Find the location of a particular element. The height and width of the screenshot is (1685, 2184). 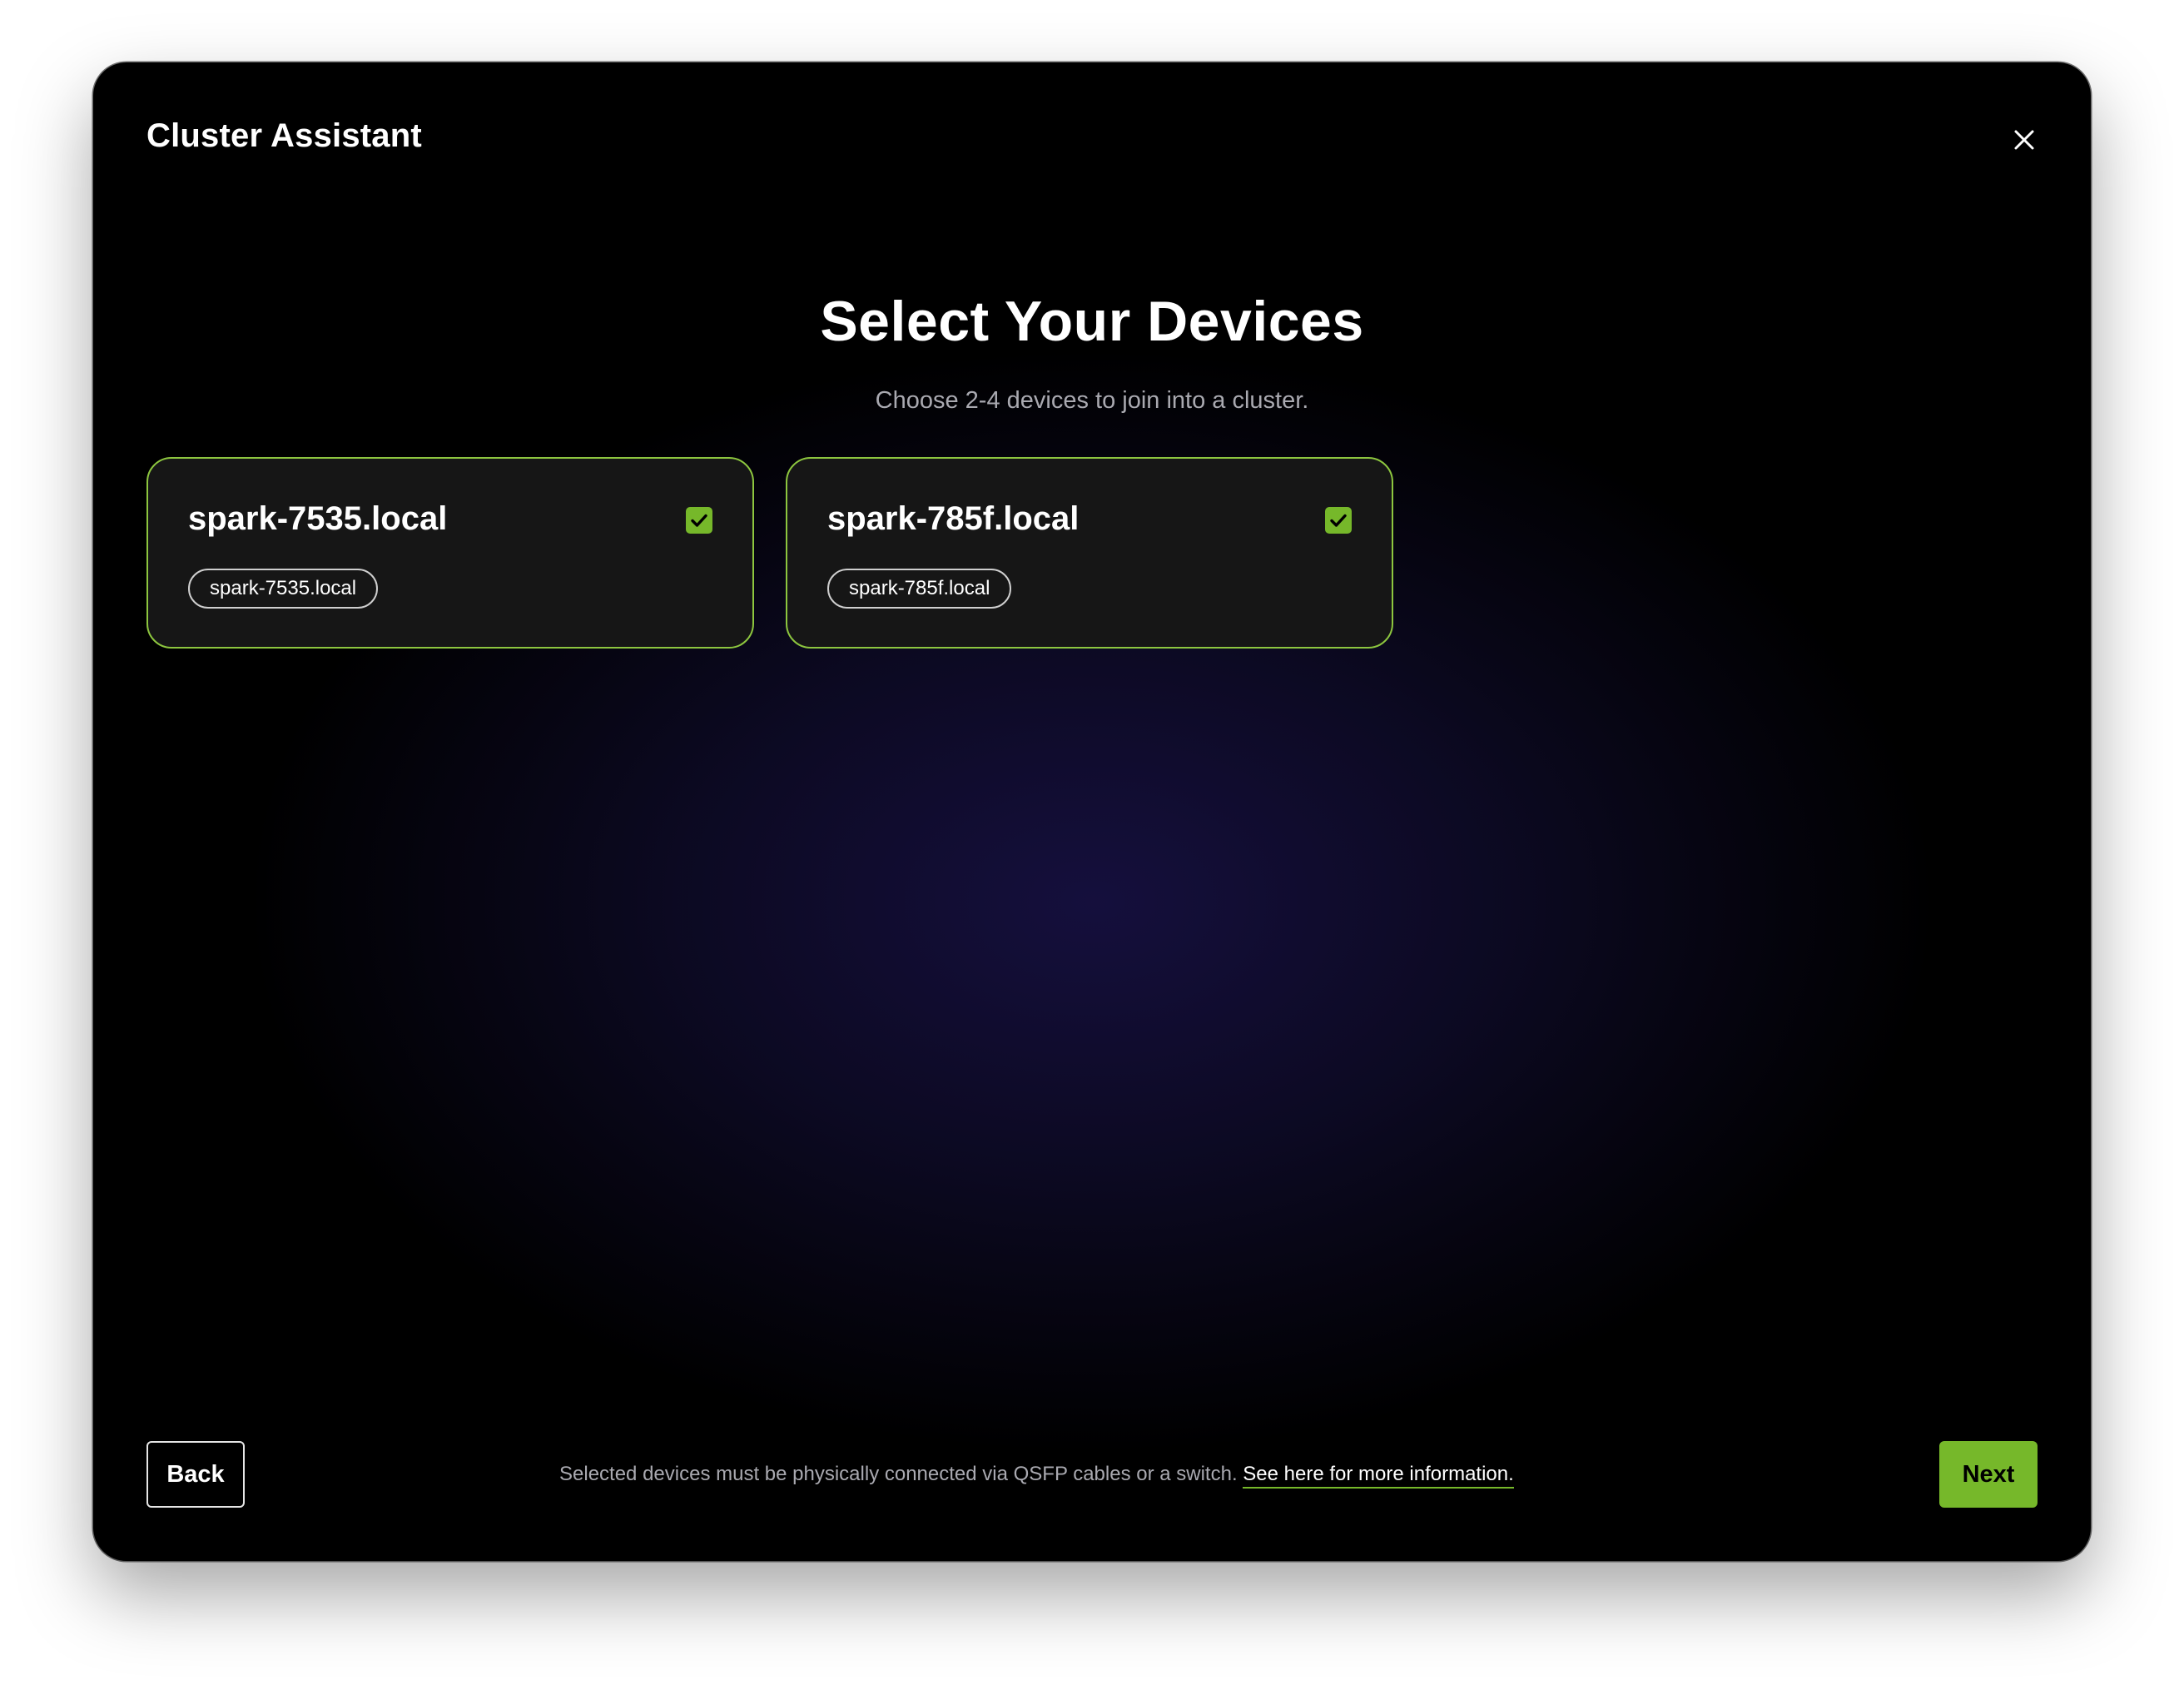

close-icon is located at coordinates (2024, 140).